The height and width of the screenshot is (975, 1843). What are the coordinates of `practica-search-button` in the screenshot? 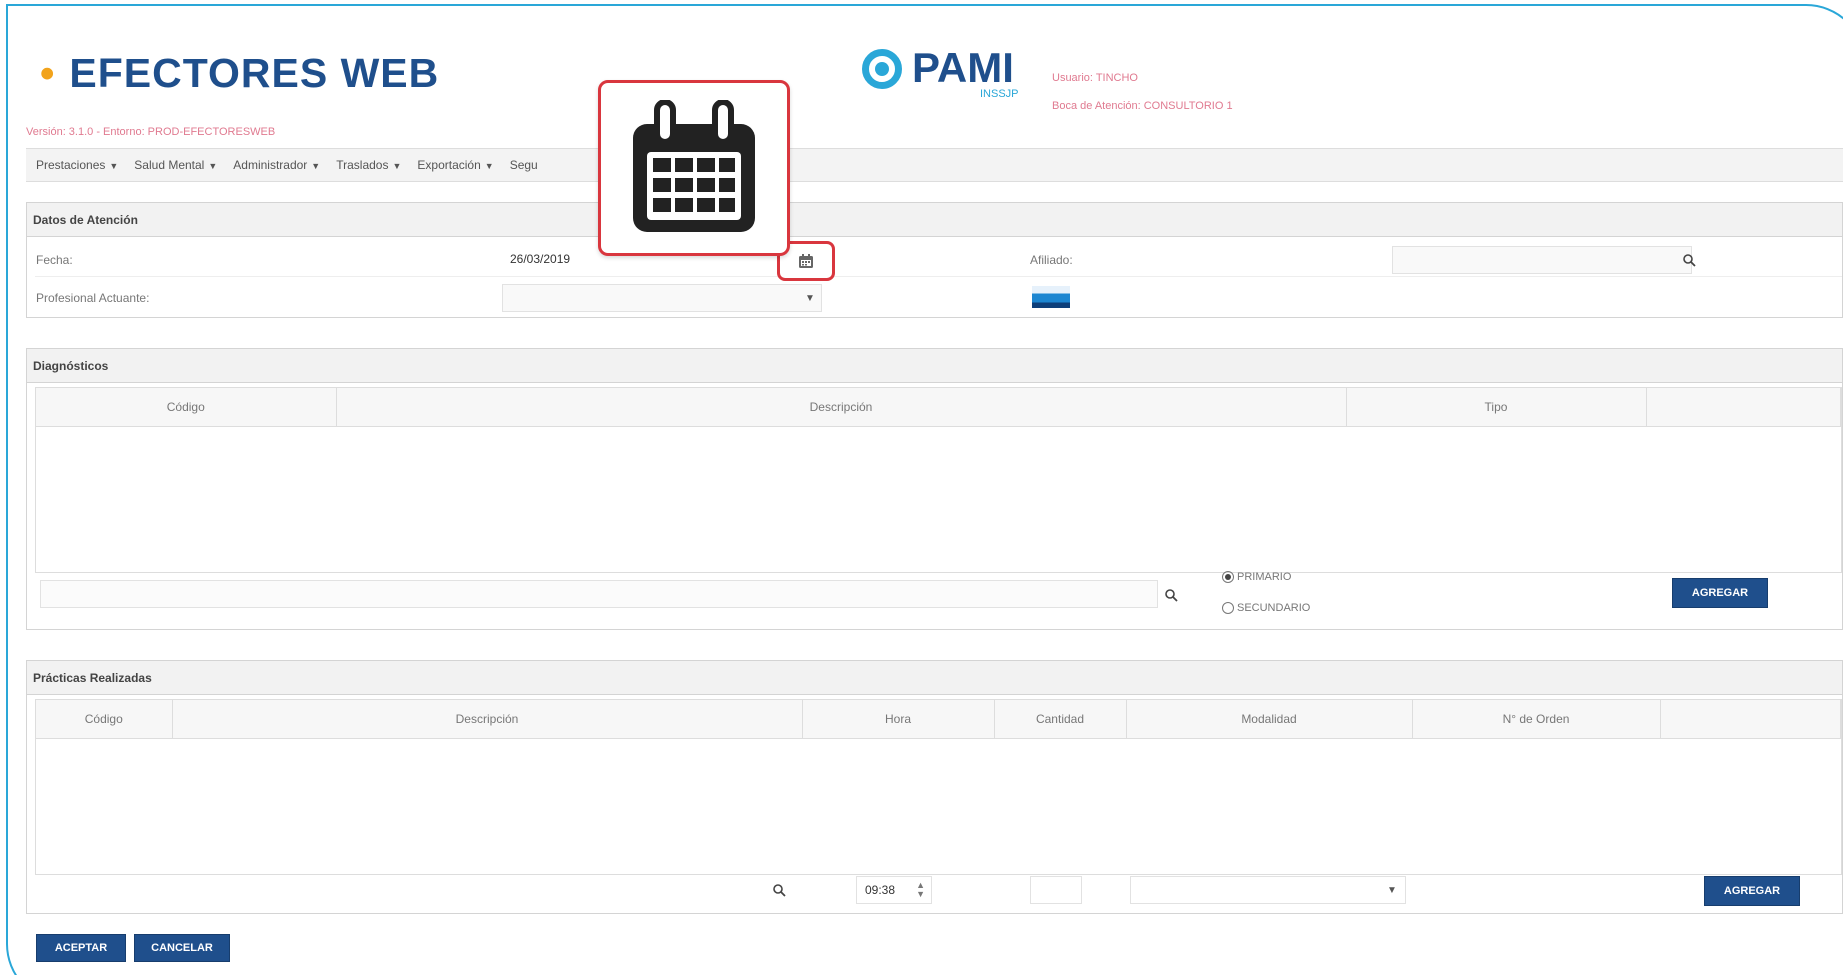 It's located at (779, 890).